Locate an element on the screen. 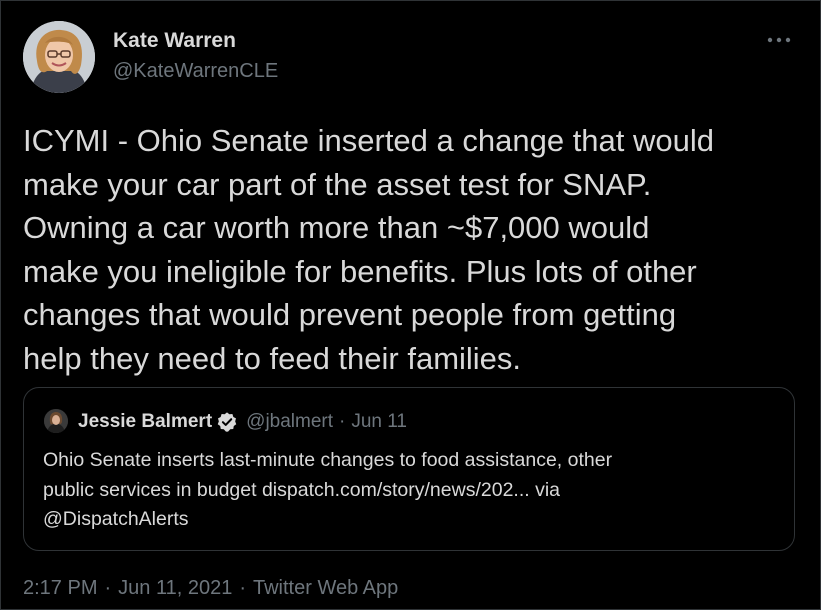  tweet-time: 2:17 PM is located at coordinates (60, 588).